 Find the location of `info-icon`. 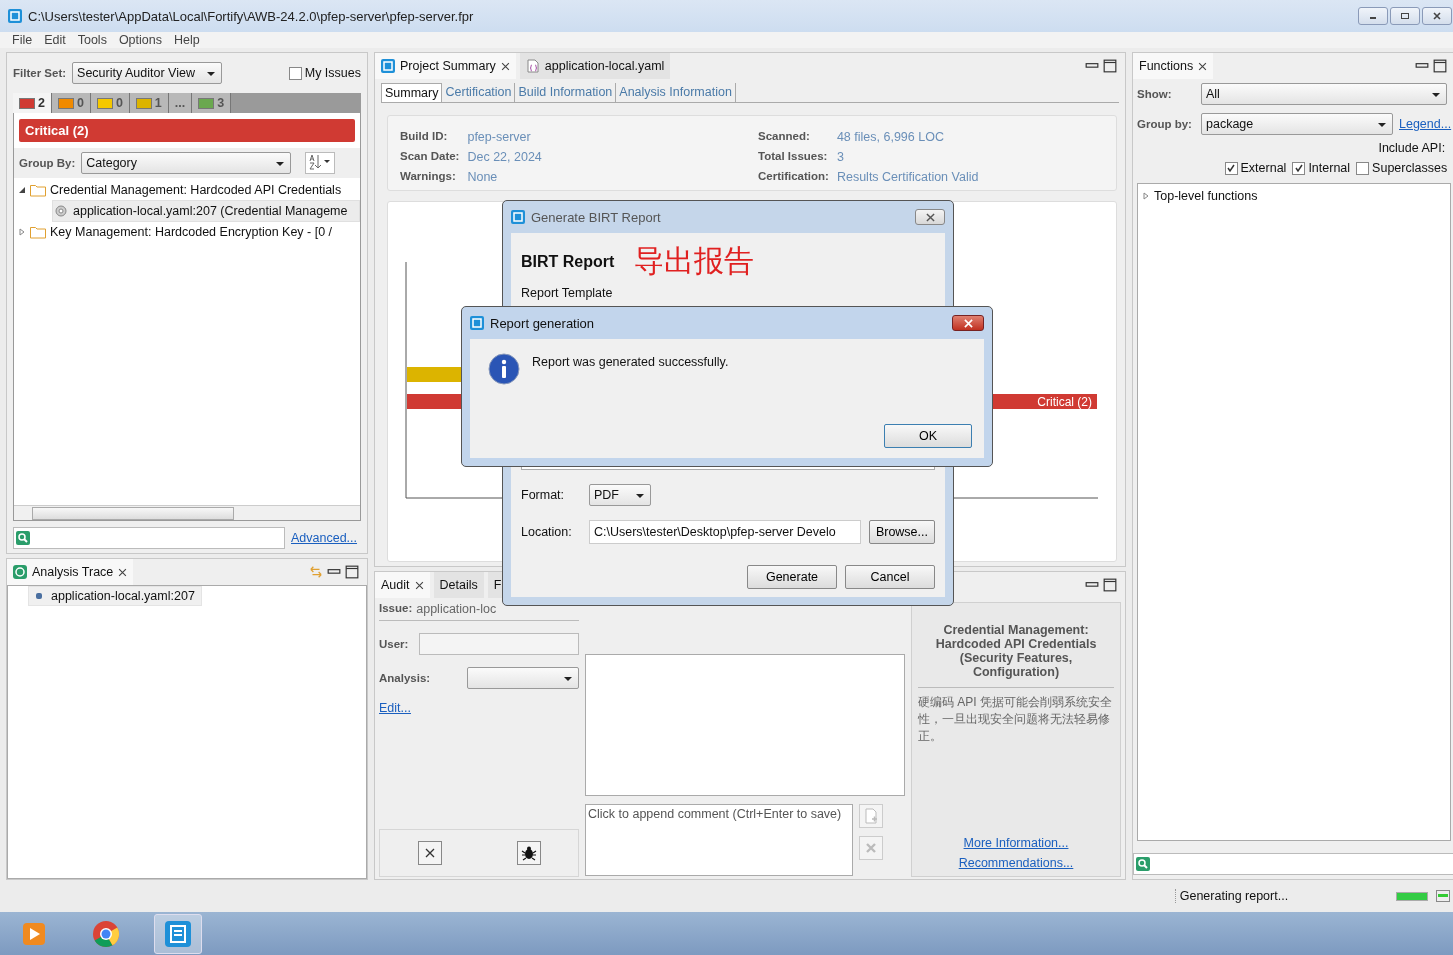

info-icon is located at coordinates (504, 369).